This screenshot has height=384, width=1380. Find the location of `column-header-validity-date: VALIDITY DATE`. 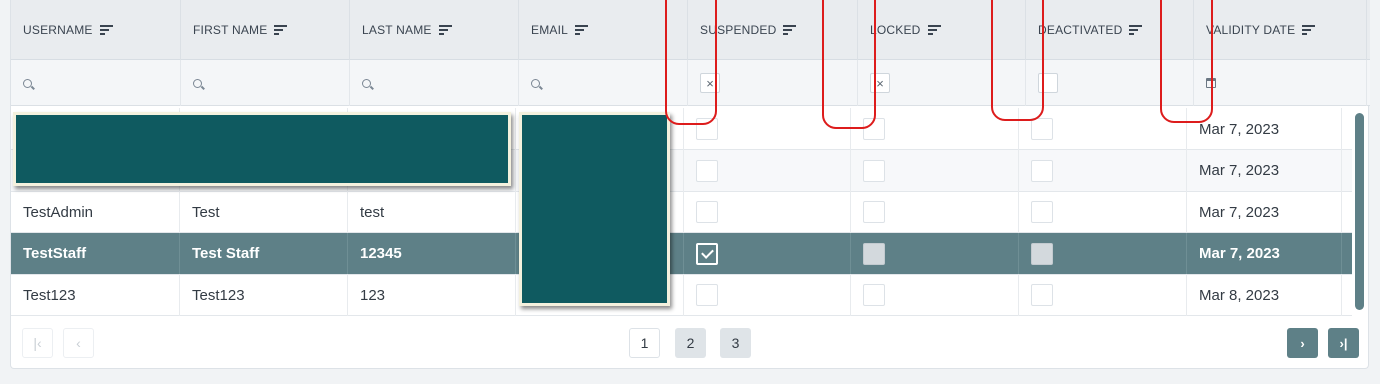

column-header-validity-date: VALIDITY DATE is located at coordinates (1280, 30).